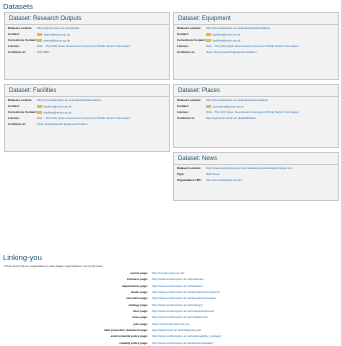  I want to click on dataset-row-link: OAI-PMH, so click(43, 52).